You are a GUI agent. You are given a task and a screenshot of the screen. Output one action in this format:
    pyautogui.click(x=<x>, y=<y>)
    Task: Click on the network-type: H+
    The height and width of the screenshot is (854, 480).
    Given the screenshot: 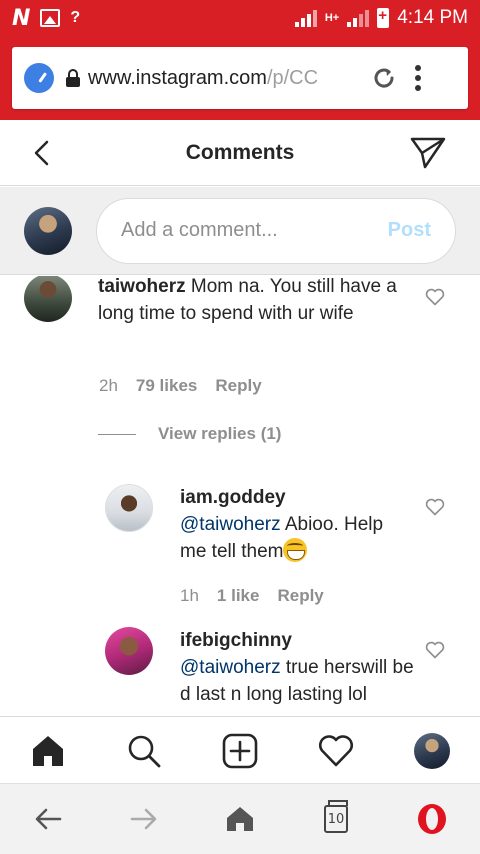 What is the action you would take?
    pyautogui.click(x=332, y=18)
    